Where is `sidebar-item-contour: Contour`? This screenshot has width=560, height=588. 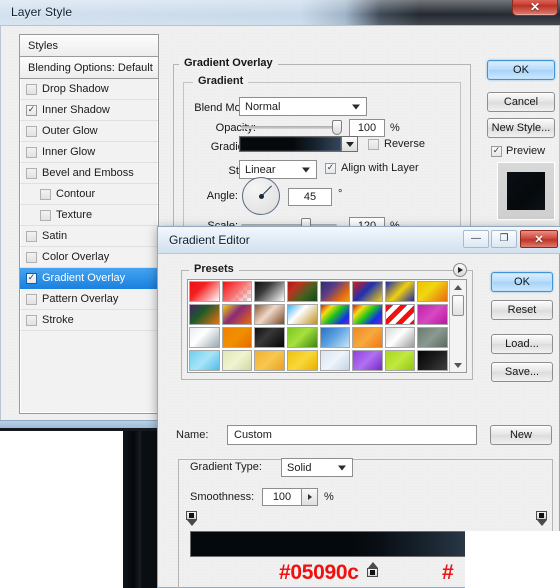 sidebar-item-contour: Contour is located at coordinates (89, 194).